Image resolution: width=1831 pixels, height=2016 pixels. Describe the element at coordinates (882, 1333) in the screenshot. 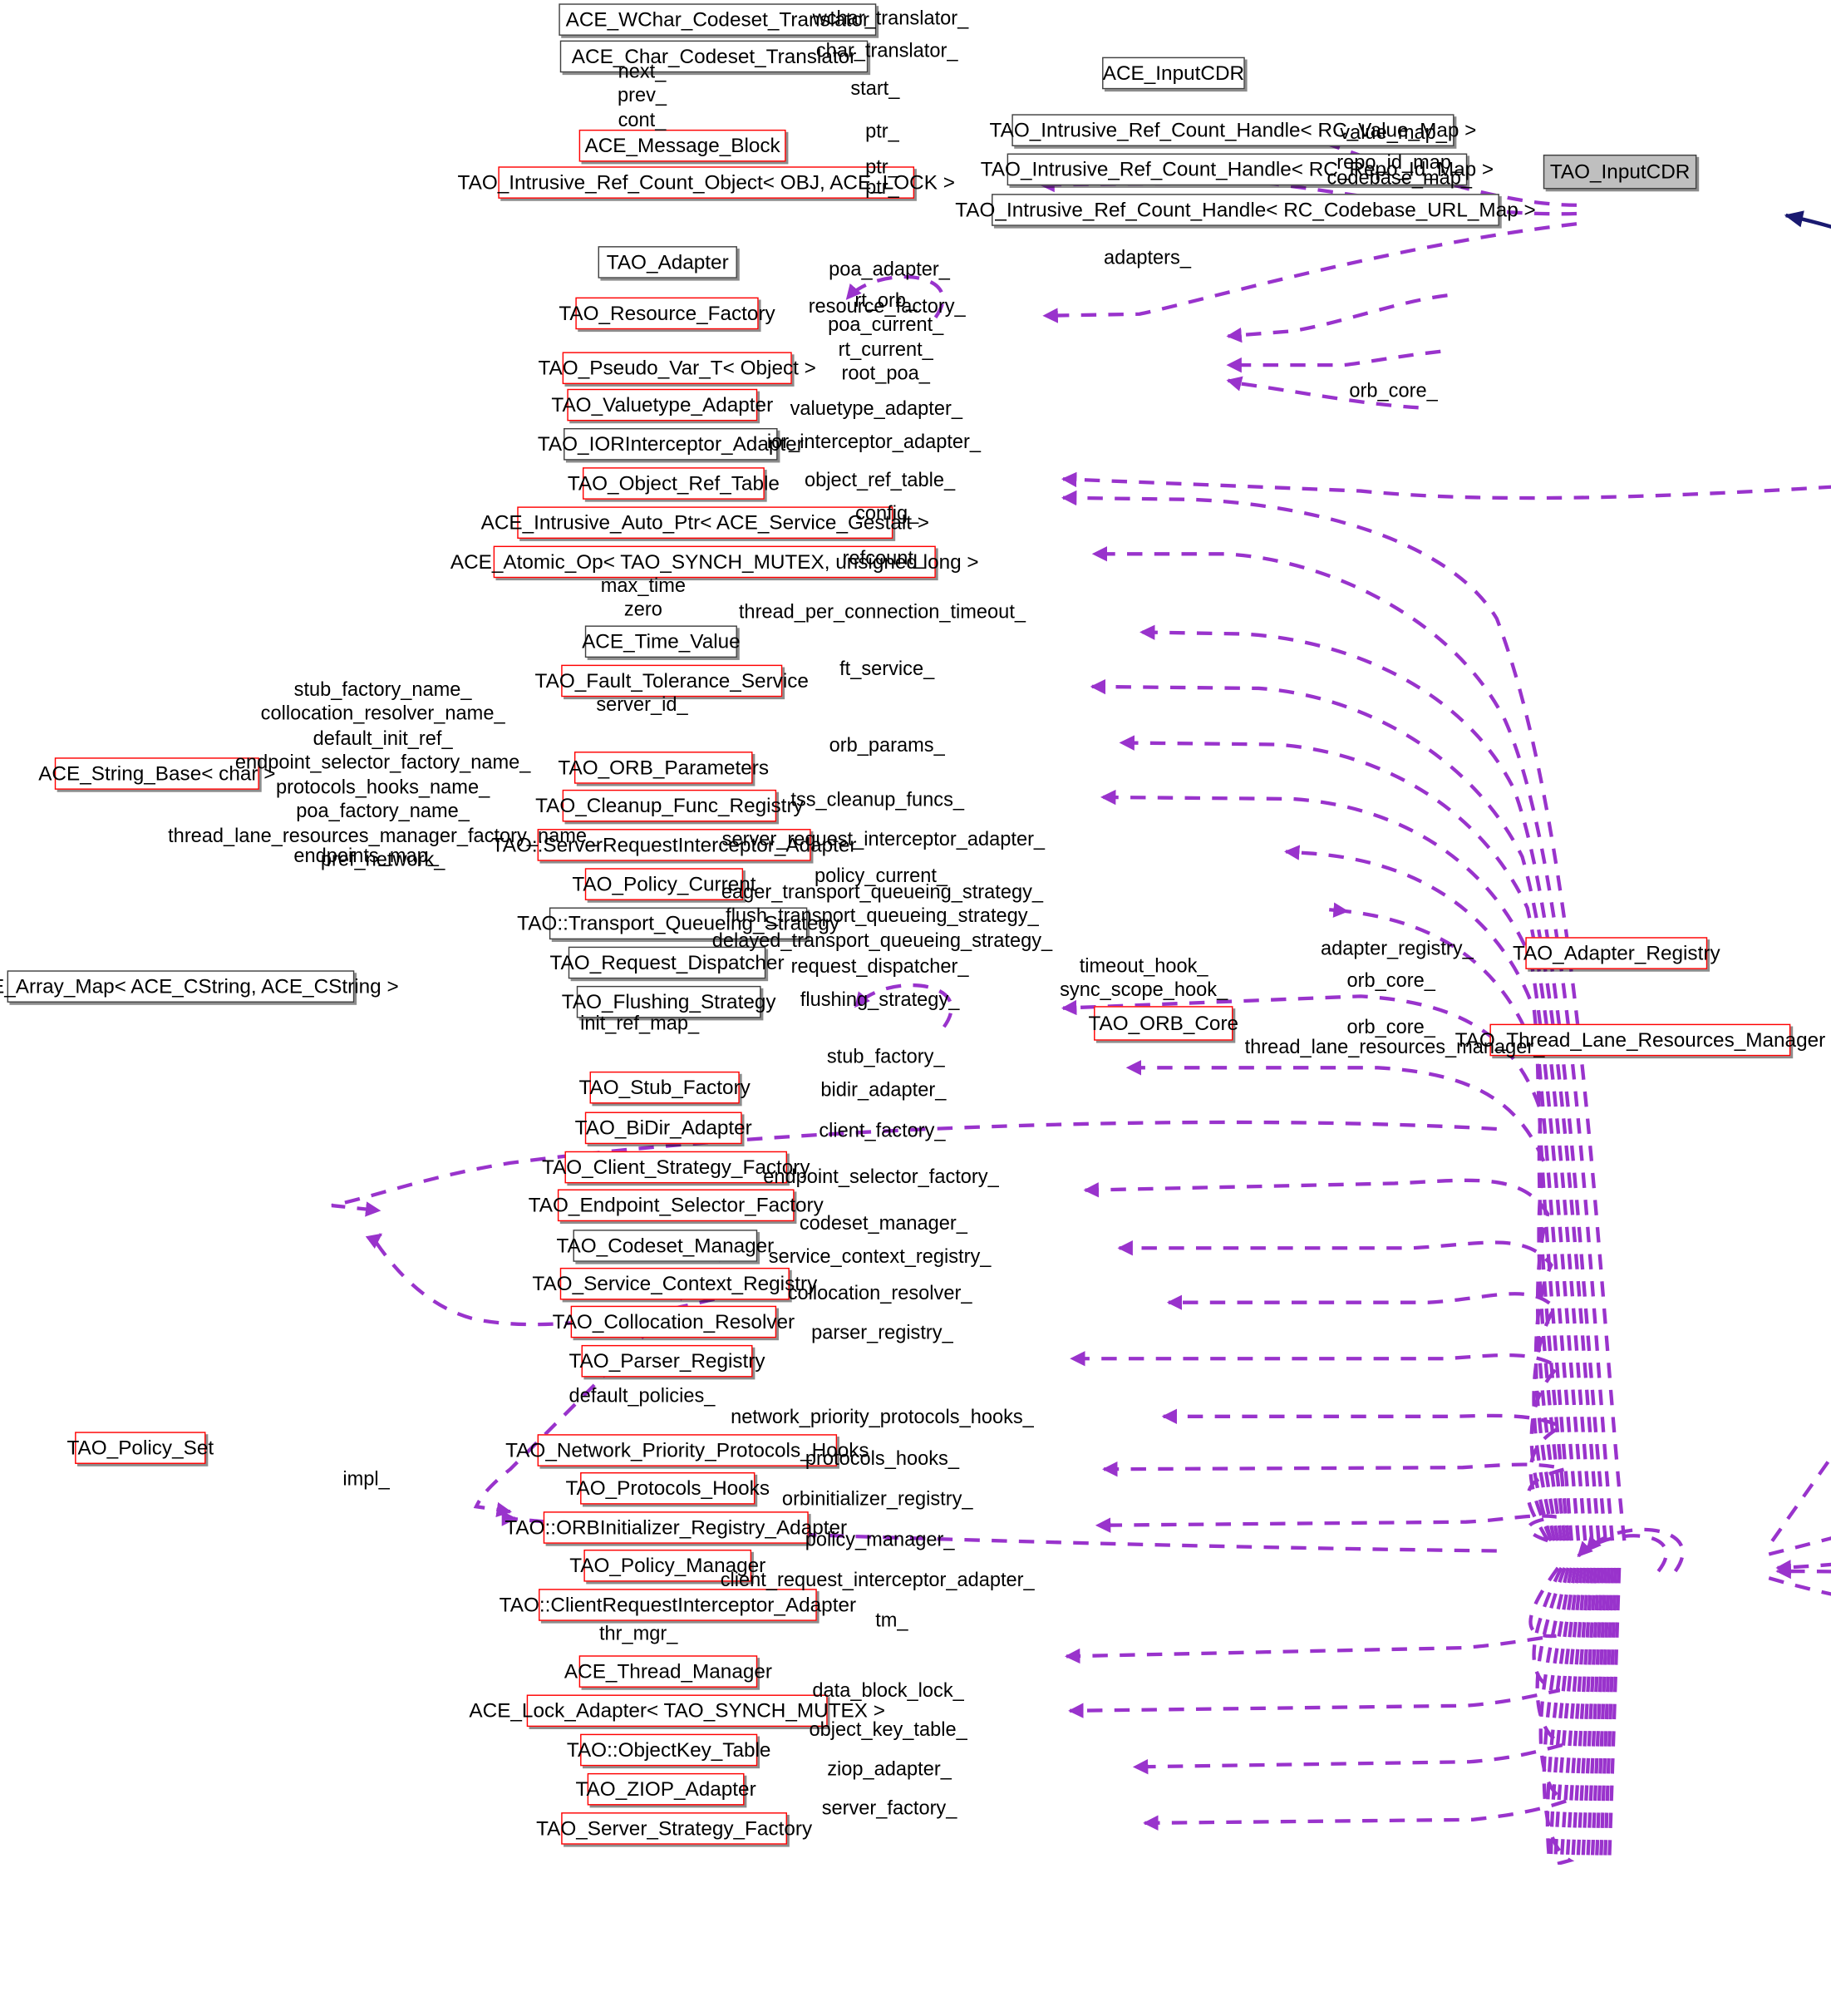

I see `edge-label-parser-registry: parser_registry_` at that location.